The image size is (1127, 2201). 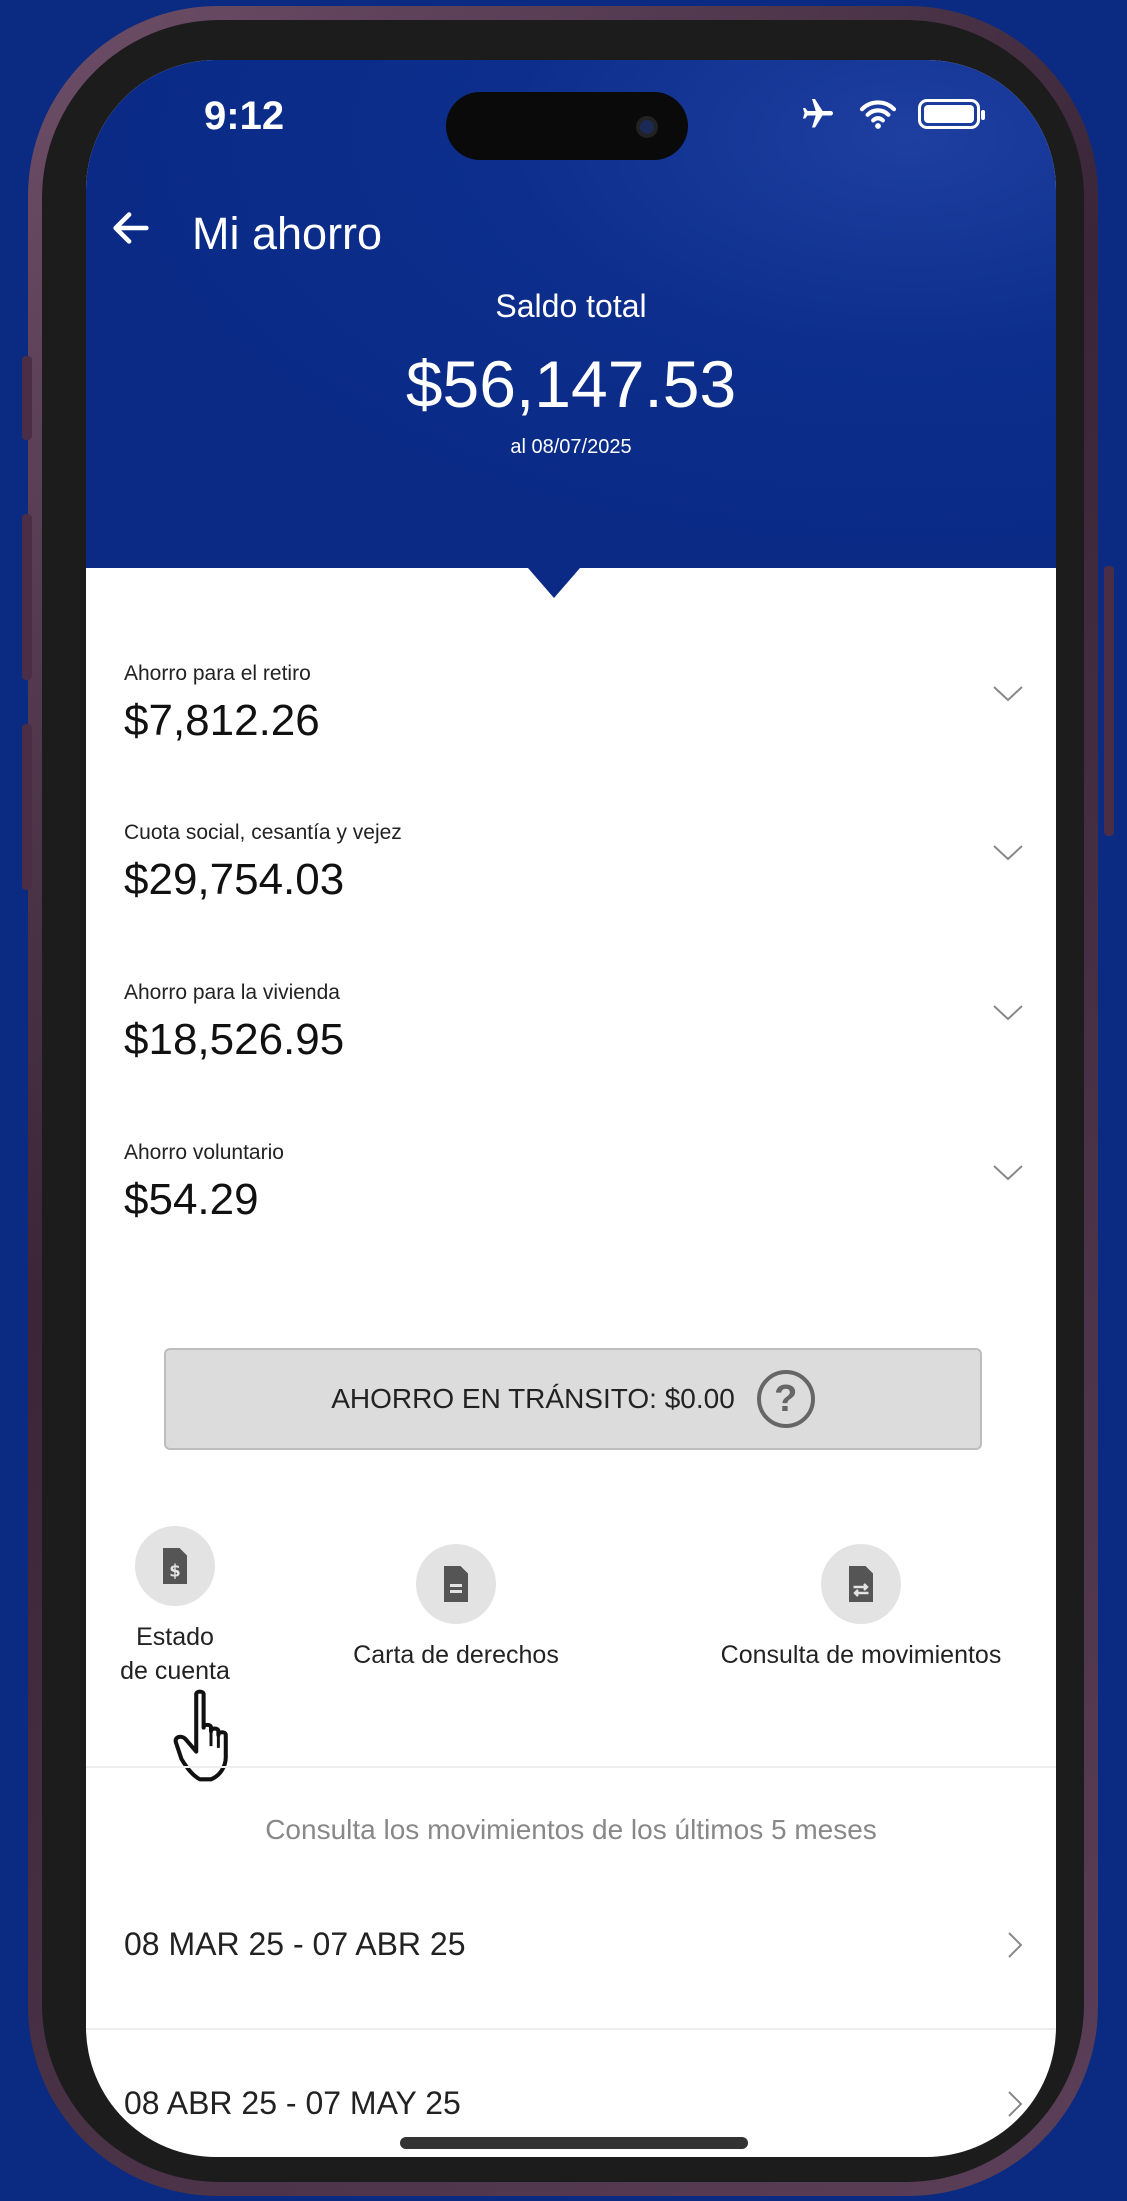 I want to click on balance-row-voluntario: Ahorro voluntario $54.29, so click(x=574, y=1183).